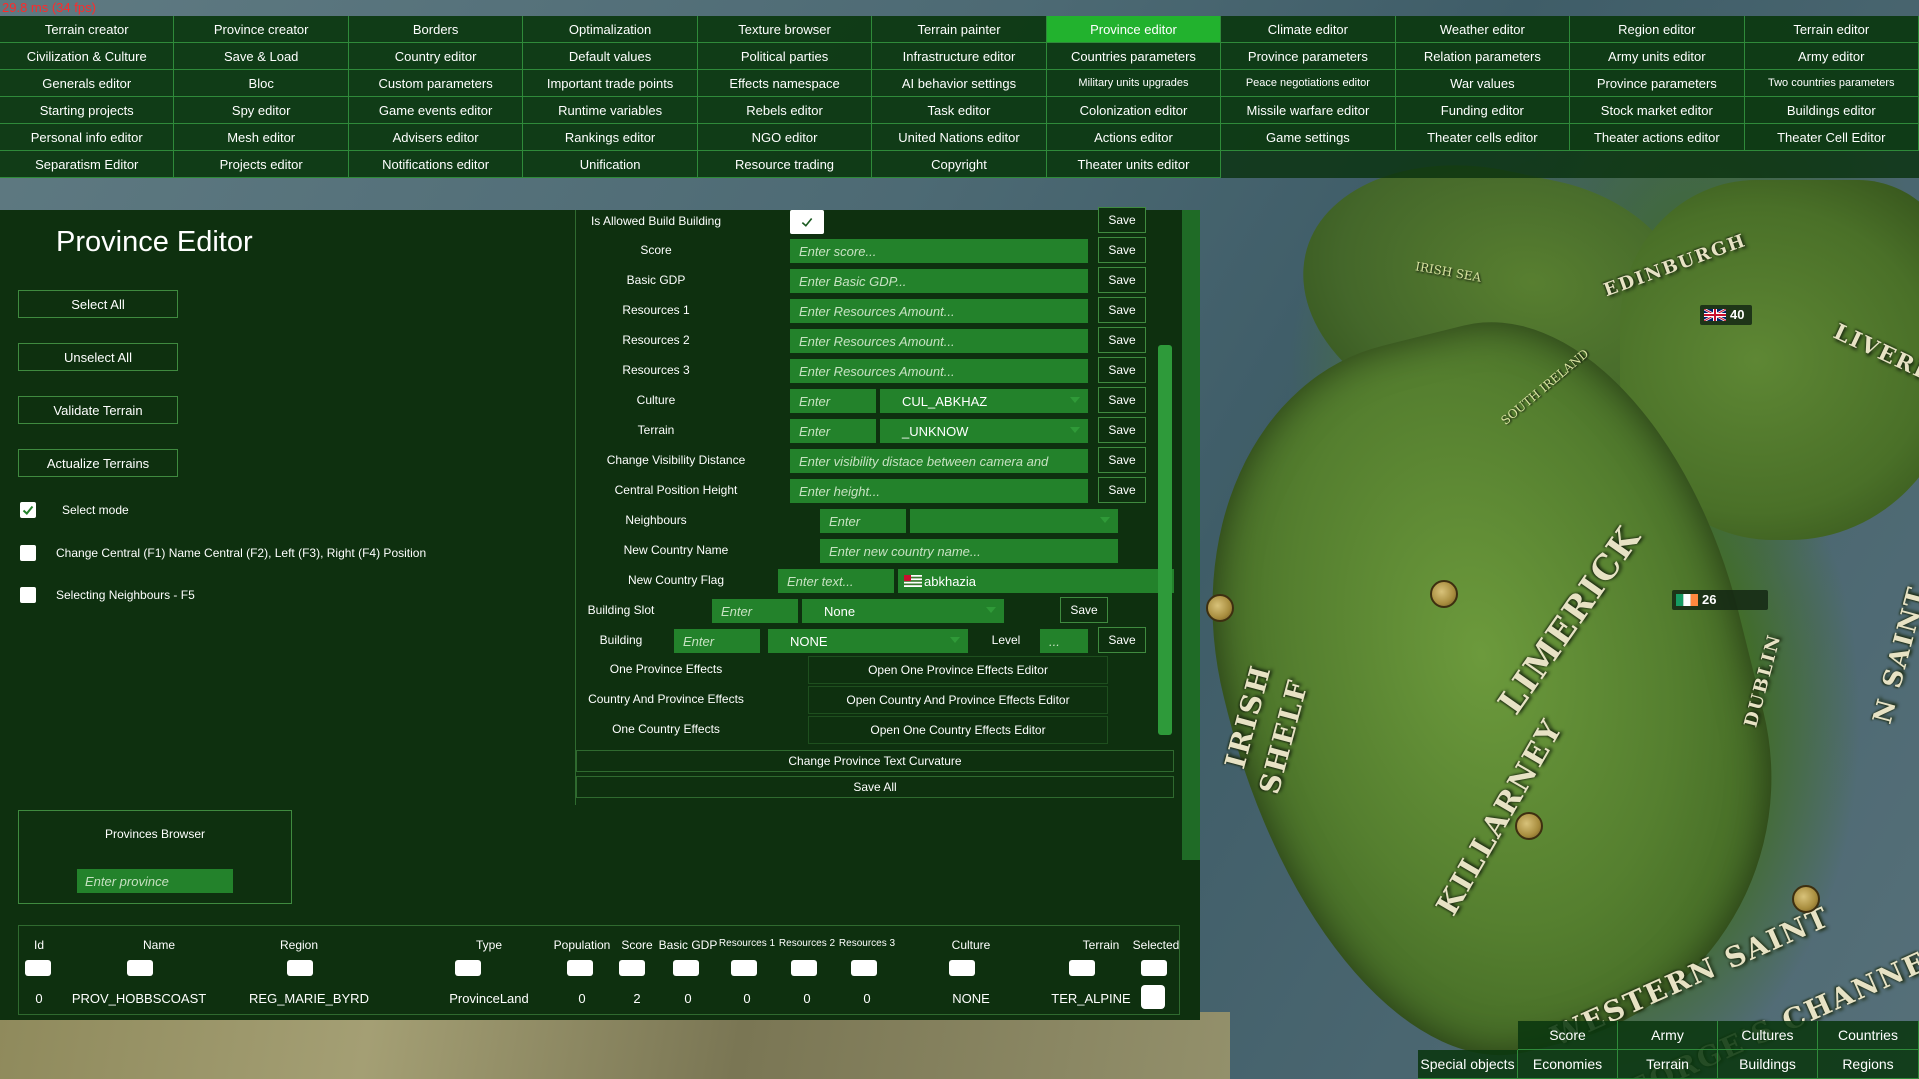  Describe the element at coordinates (98, 304) in the screenshot. I see `select-all-button: Select All` at that location.